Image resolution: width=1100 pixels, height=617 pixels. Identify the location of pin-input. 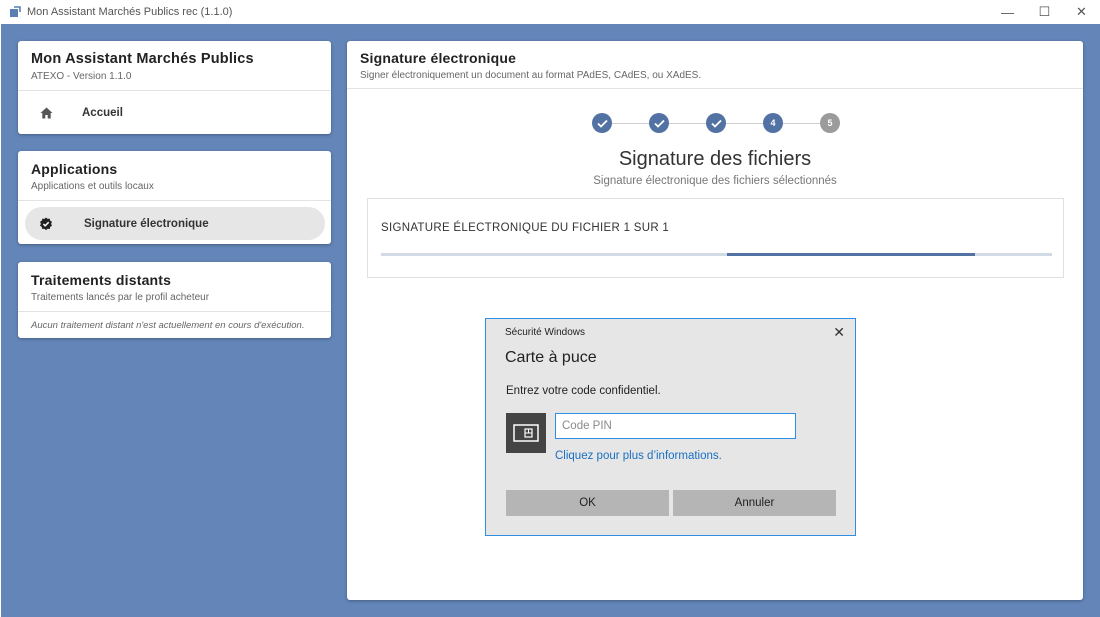
(675, 426).